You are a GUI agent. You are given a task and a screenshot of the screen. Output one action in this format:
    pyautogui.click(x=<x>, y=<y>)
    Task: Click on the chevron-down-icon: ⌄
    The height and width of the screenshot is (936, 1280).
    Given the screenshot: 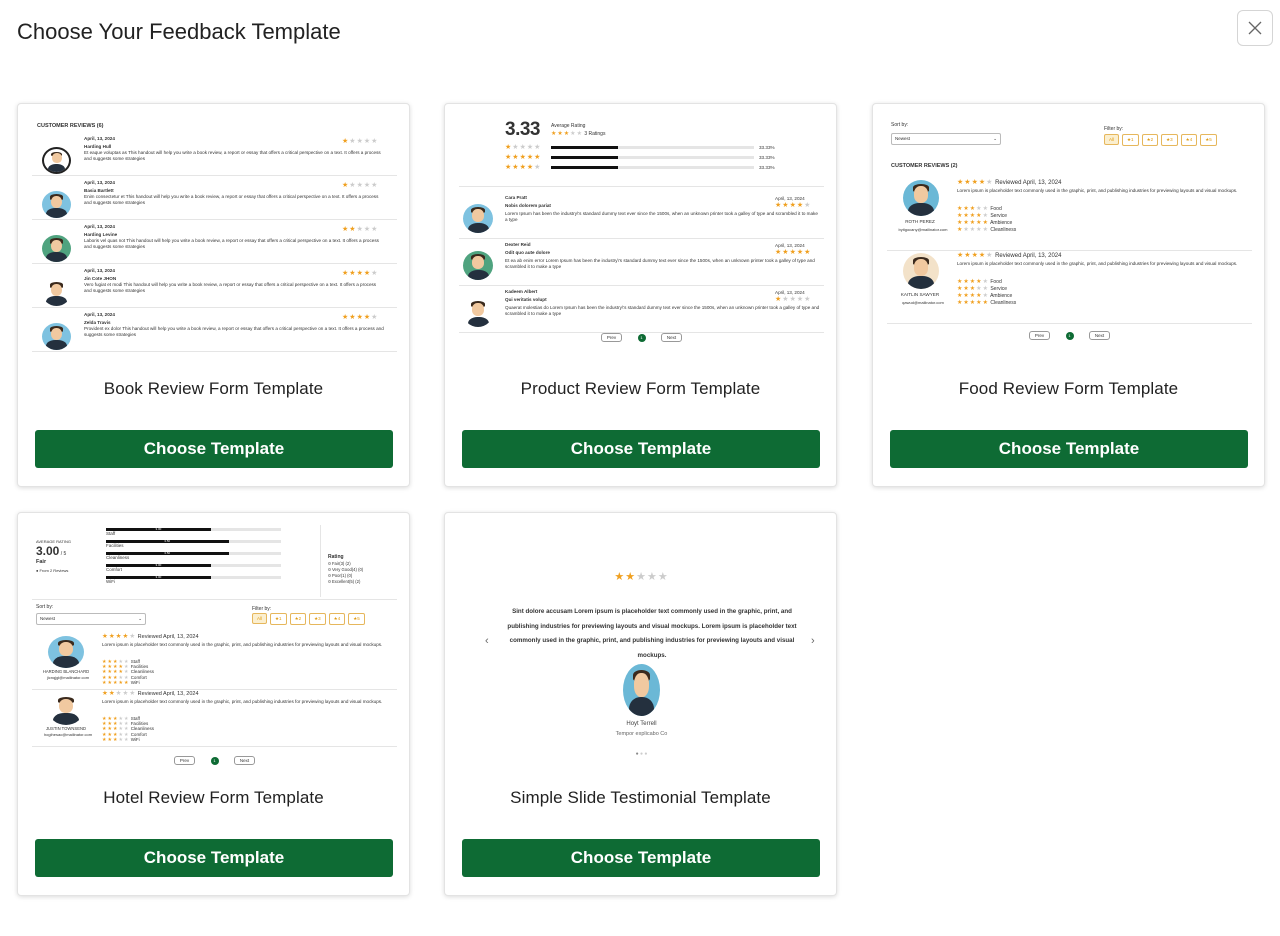 What is the action you would take?
    pyautogui.click(x=995, y=138)
    